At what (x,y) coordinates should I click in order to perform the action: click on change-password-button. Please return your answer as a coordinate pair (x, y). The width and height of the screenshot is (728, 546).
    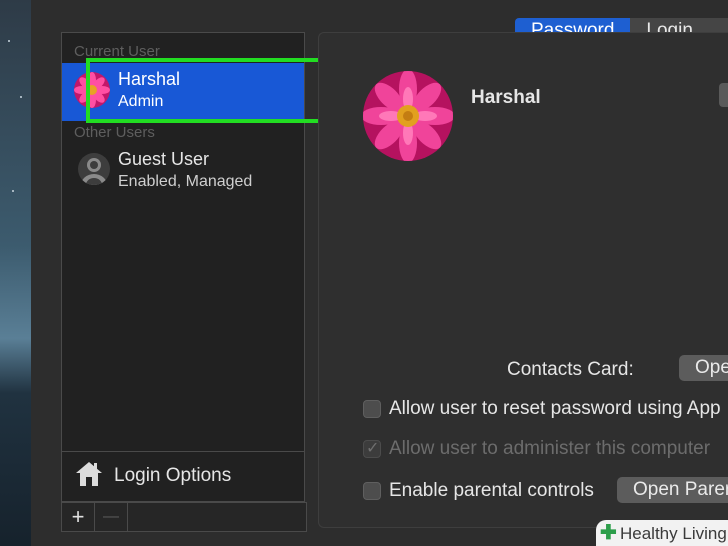
    Looking at the image, I should click on (723, 95).